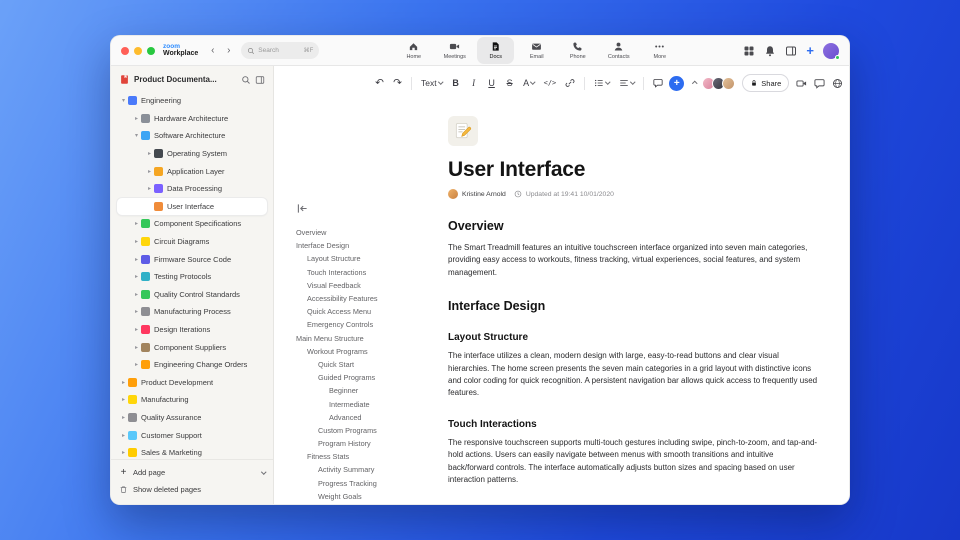  Describe the element at coordinates (379, 83) in the screenshot. I see `undo-button: ↶` at that location.